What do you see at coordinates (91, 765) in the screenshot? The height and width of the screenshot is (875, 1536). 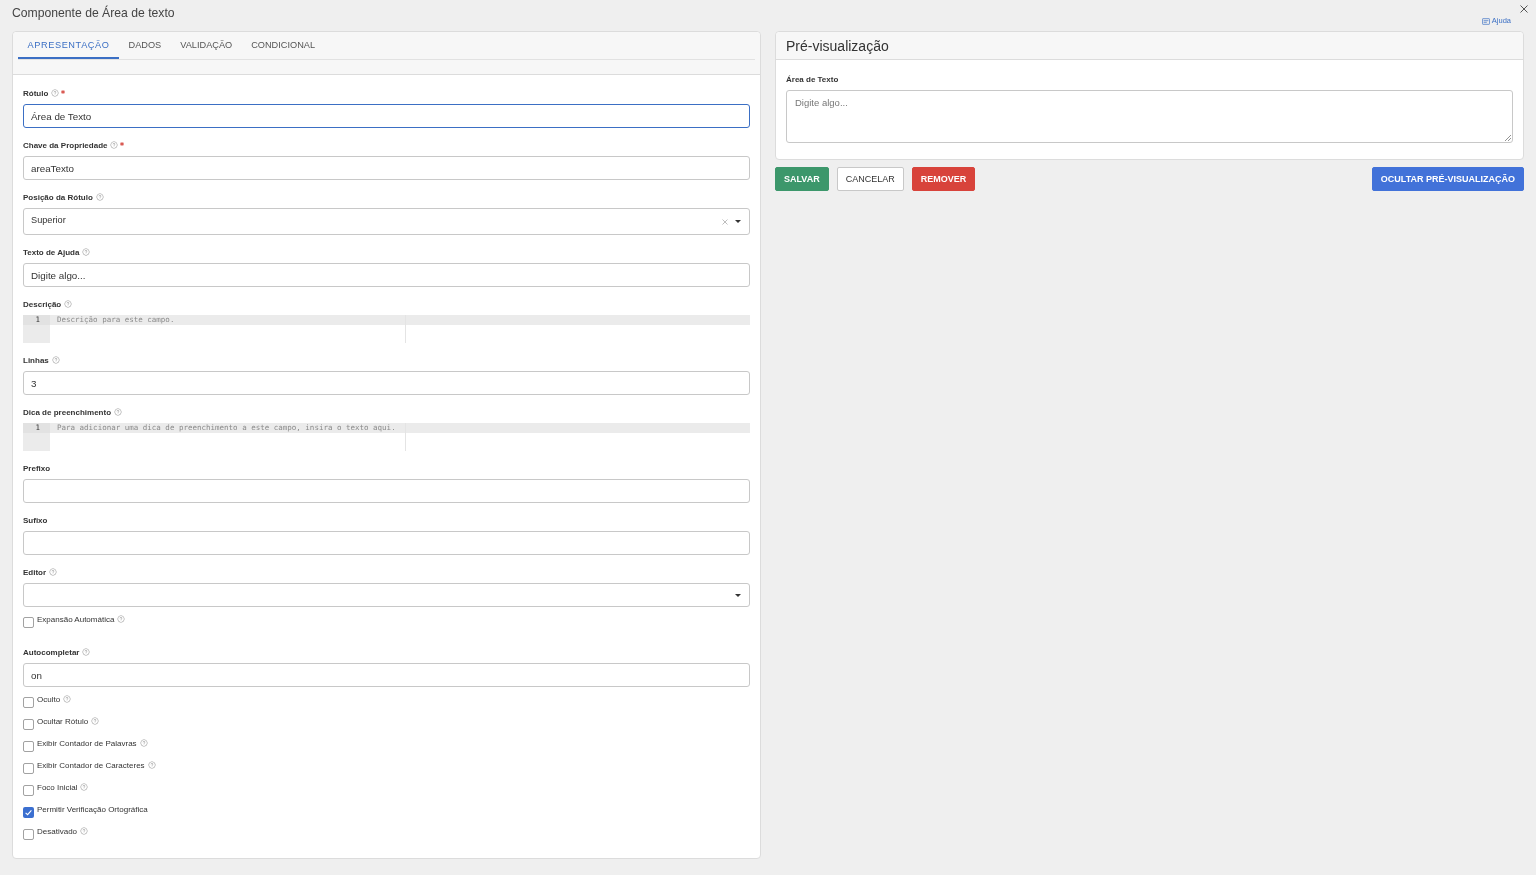 I see `checkbox-label: Exibir Contador de Caracteres` at bounding box center [91, 765].